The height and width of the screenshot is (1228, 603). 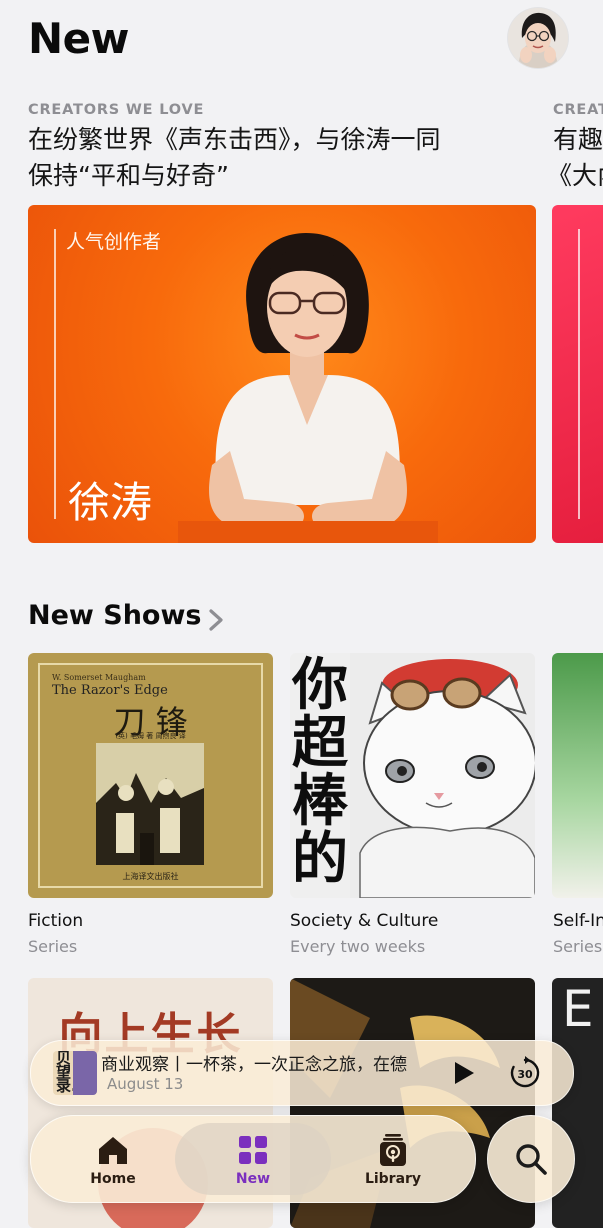 What do you see at coordinates (358, 946) in the screenshot?
I see `show-subtitle: Every two weeks` at bounding box center [358, 946].